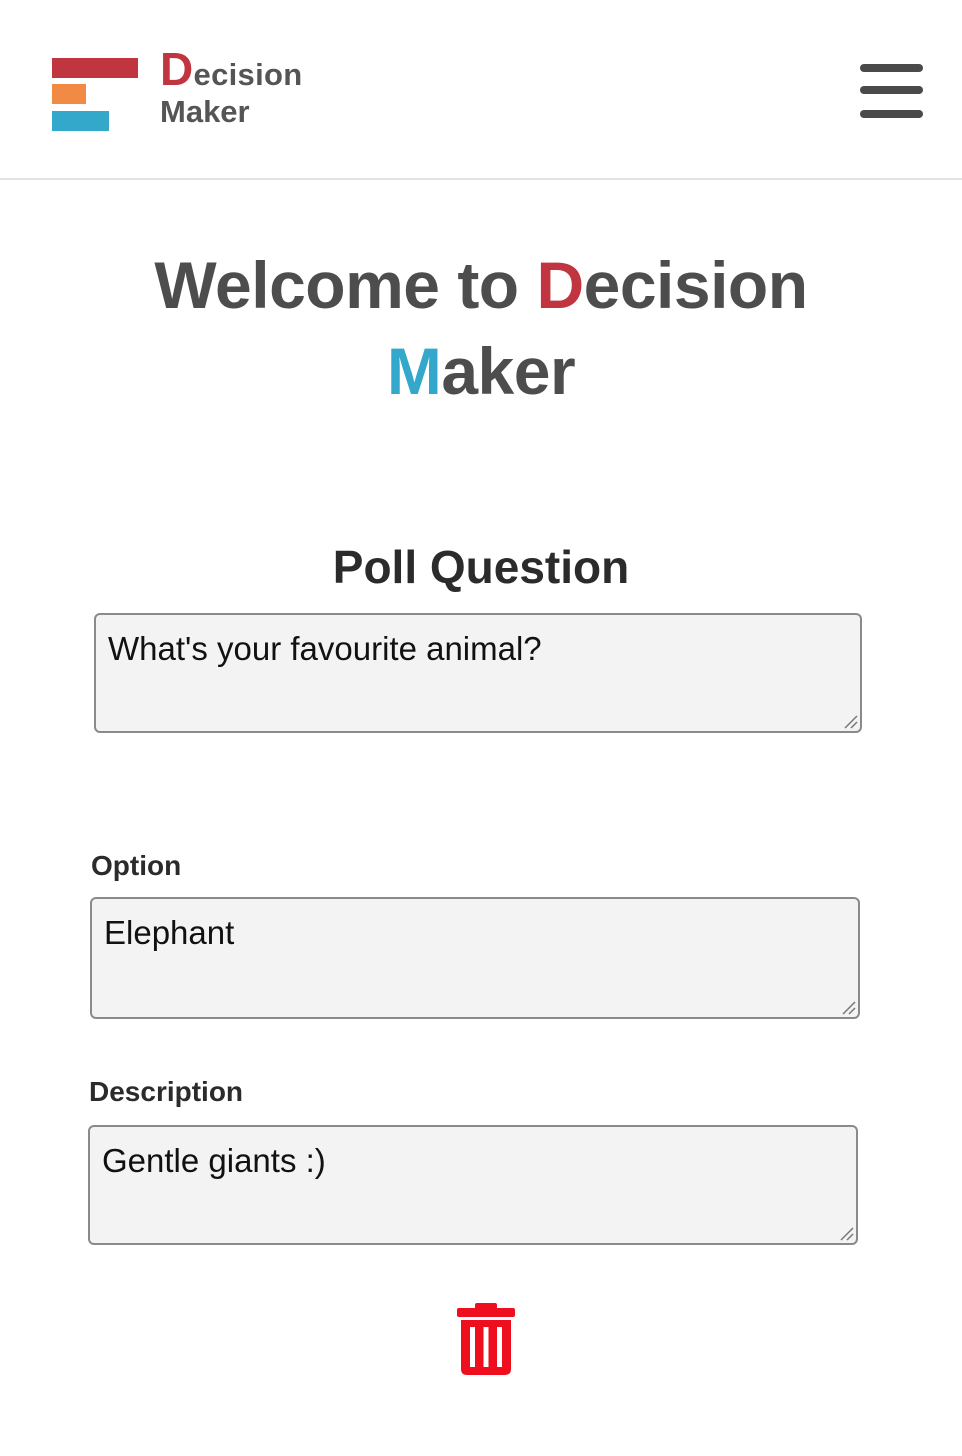  What do you see at coordinates (177, 69) in the screenshot?
I see `logo-cap-letter: D` at bounding box center [177, 69].